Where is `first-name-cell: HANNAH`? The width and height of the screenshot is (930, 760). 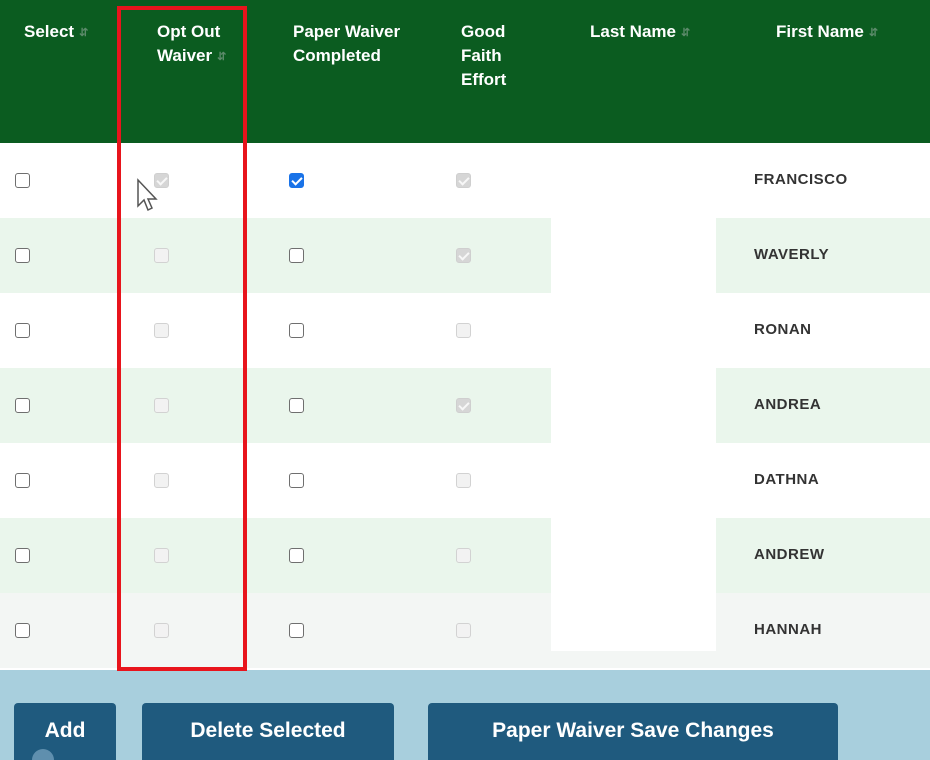 first-name-cell: HANNAH is located at coordinates (788, 629).